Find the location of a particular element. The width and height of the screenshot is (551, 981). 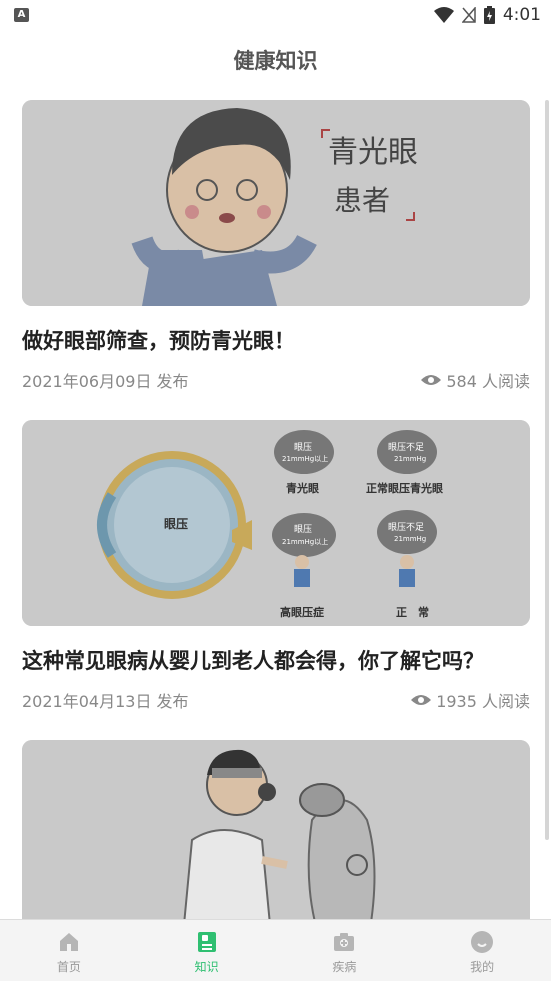

tab-label: 首页 is located at coordinates (68, 967).